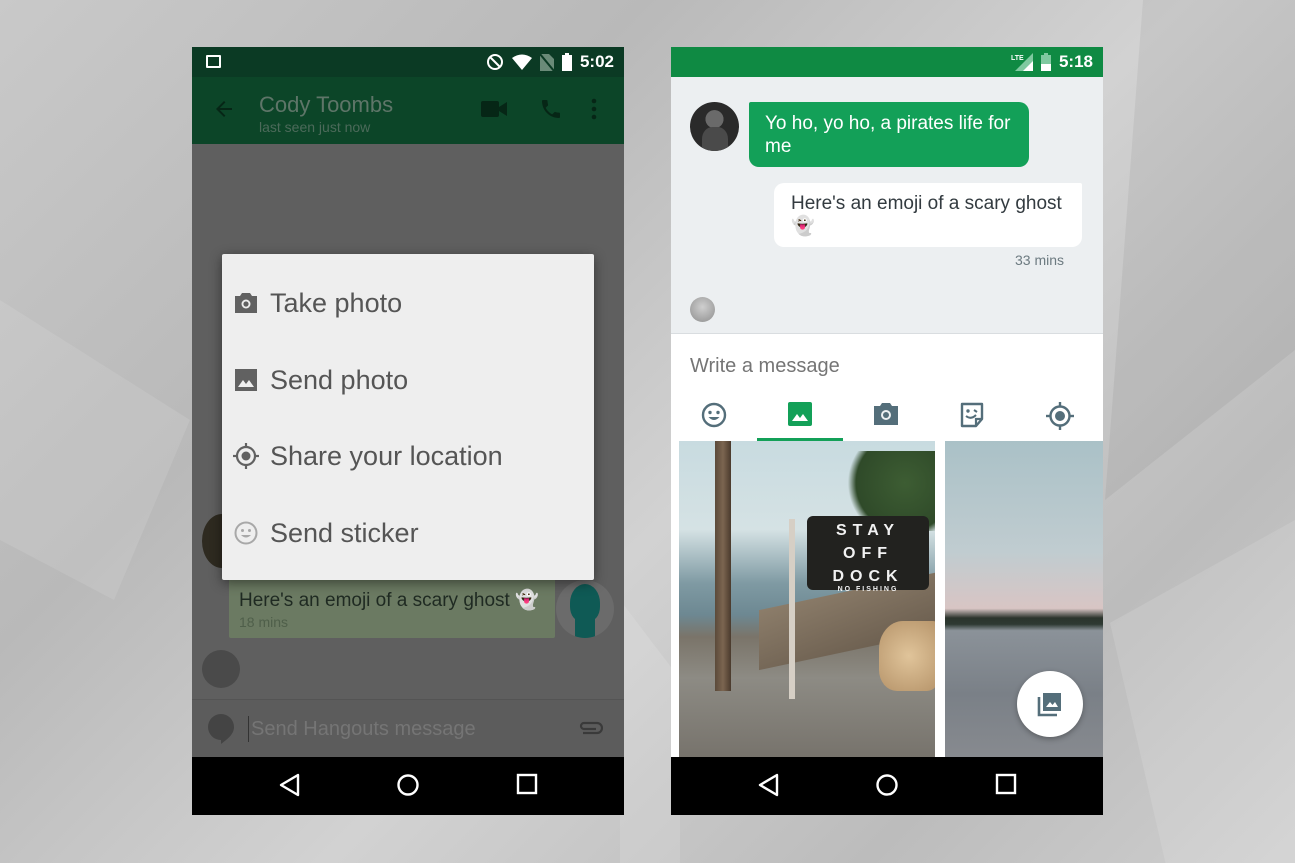 The width and height of the screenshot is (1295, 863). I want to click on open-gallery-button, so click(1050, 704).